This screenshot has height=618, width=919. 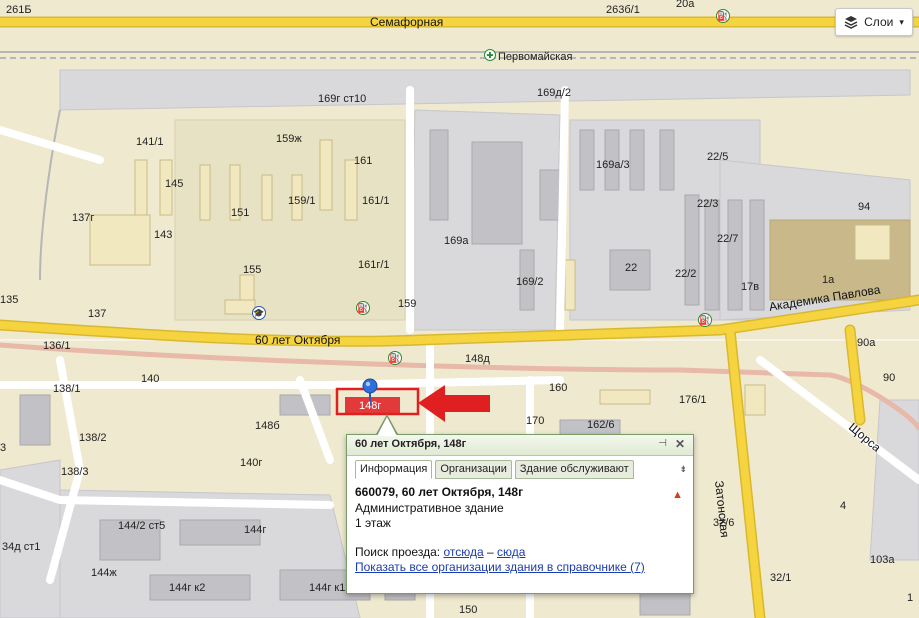 I want to click on house-label: 161/1, so click(x=376, y=201).